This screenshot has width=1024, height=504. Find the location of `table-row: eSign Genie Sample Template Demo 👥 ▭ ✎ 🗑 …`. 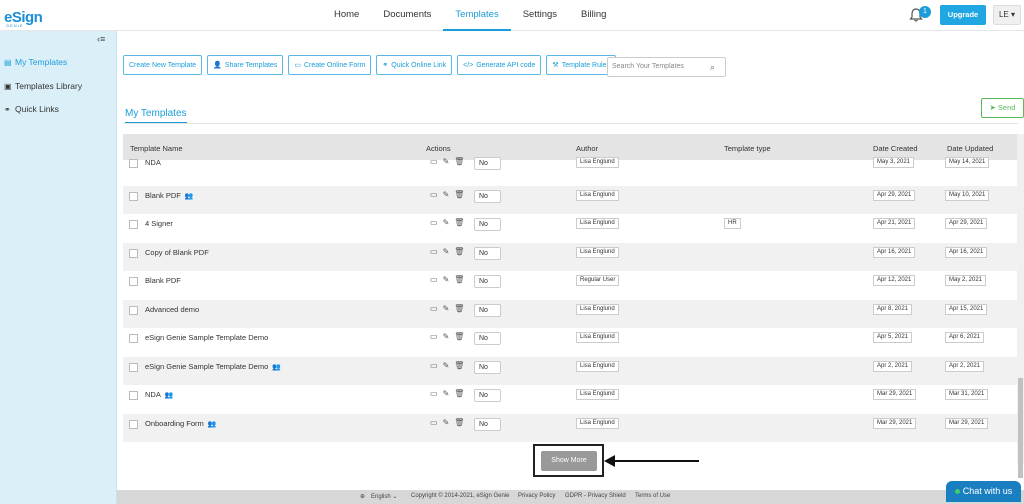

table-row: eSign Genie Sample Template Demo 👥 ▭ ✎ 🗑 … is located at coordinates (570, 370).